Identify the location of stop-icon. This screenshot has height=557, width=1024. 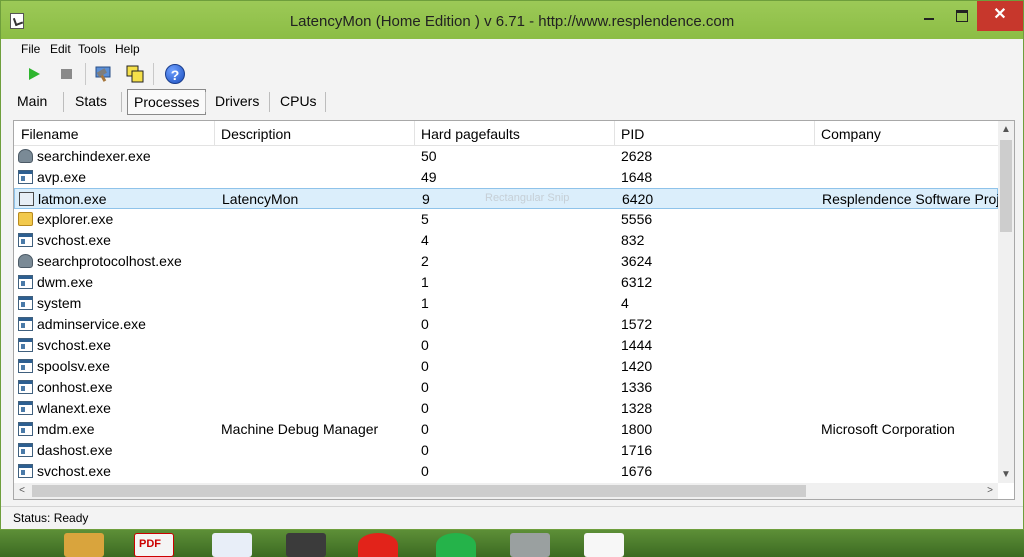
(66, 74).